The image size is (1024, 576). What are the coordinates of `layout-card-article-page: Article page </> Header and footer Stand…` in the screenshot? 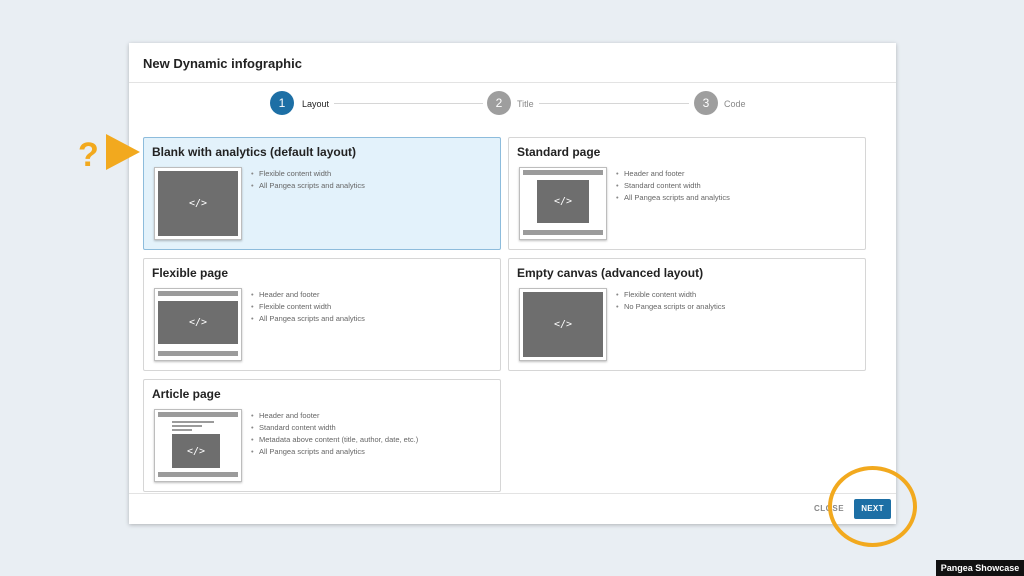 It's located at (322, 435).